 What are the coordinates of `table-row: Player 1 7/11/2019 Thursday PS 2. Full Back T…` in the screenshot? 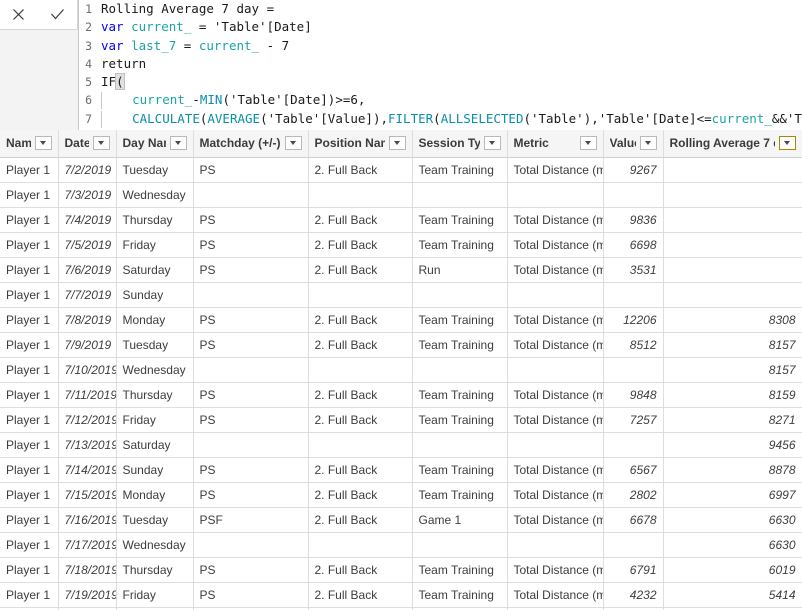 It's located at (401, 395).